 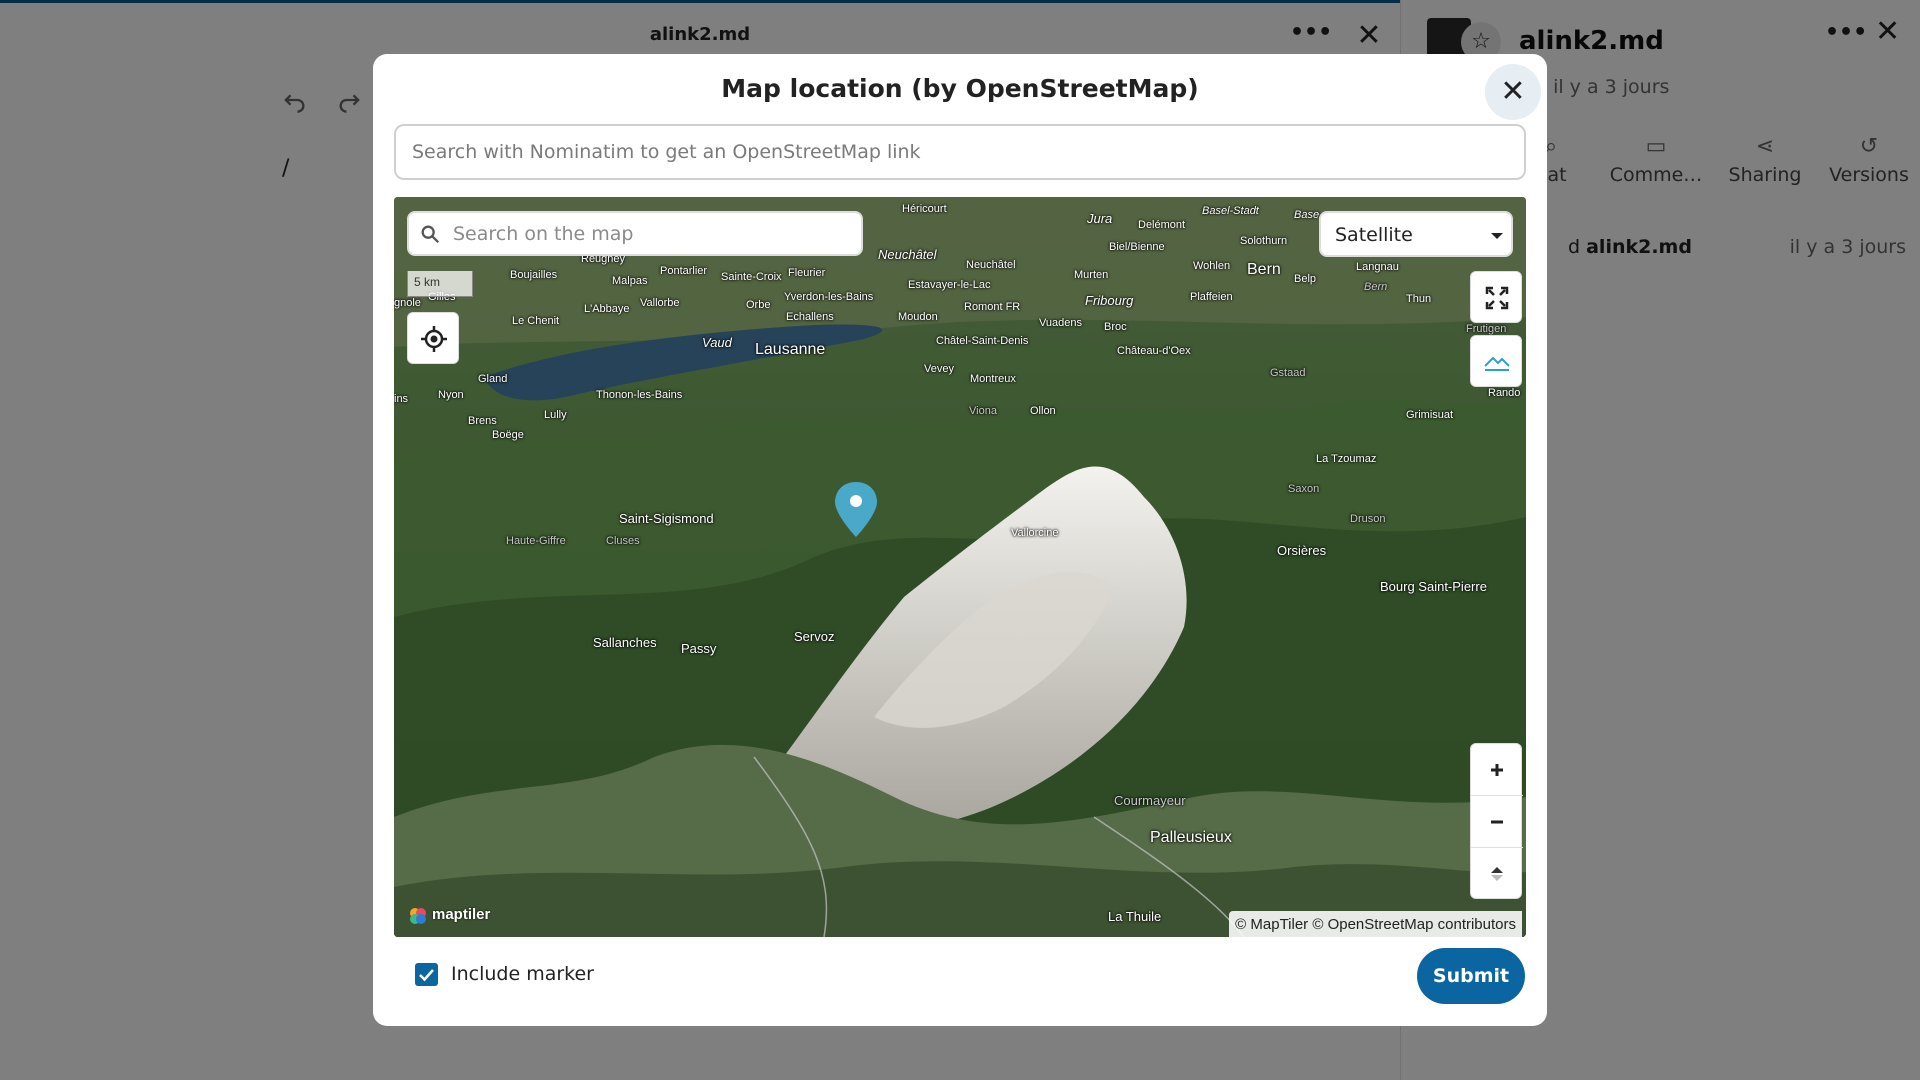 I want to click on map-label: Broc, so click(x=1115, y=327).